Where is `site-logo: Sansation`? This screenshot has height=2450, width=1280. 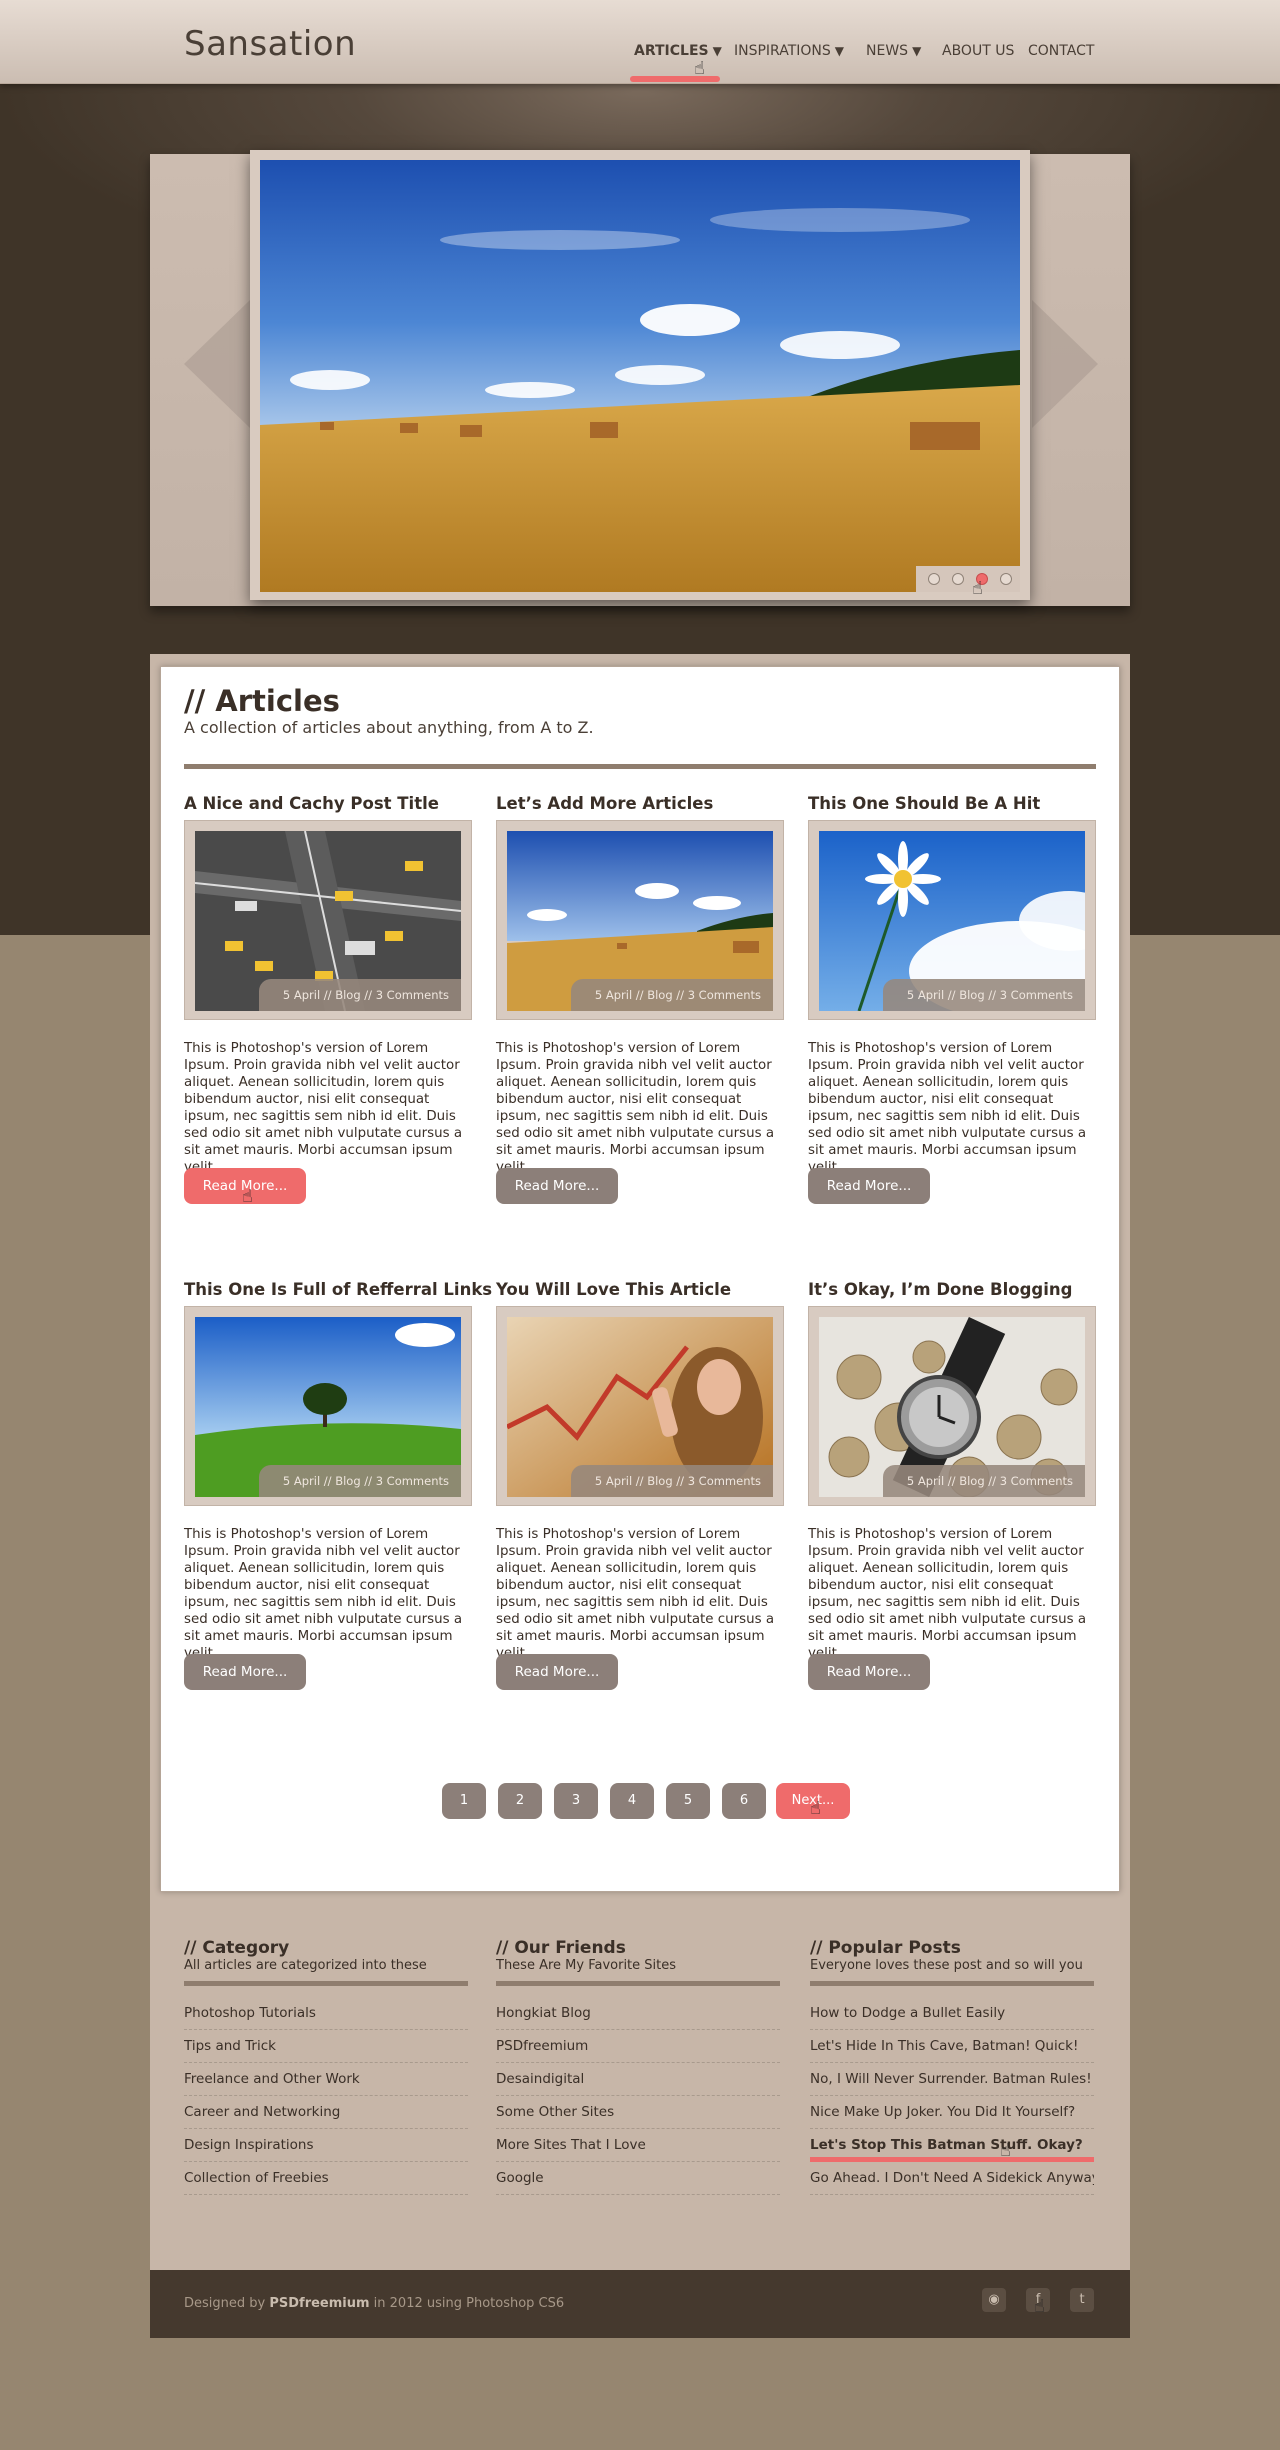 site-logo: Sansation is located at coordinates (270, 44).